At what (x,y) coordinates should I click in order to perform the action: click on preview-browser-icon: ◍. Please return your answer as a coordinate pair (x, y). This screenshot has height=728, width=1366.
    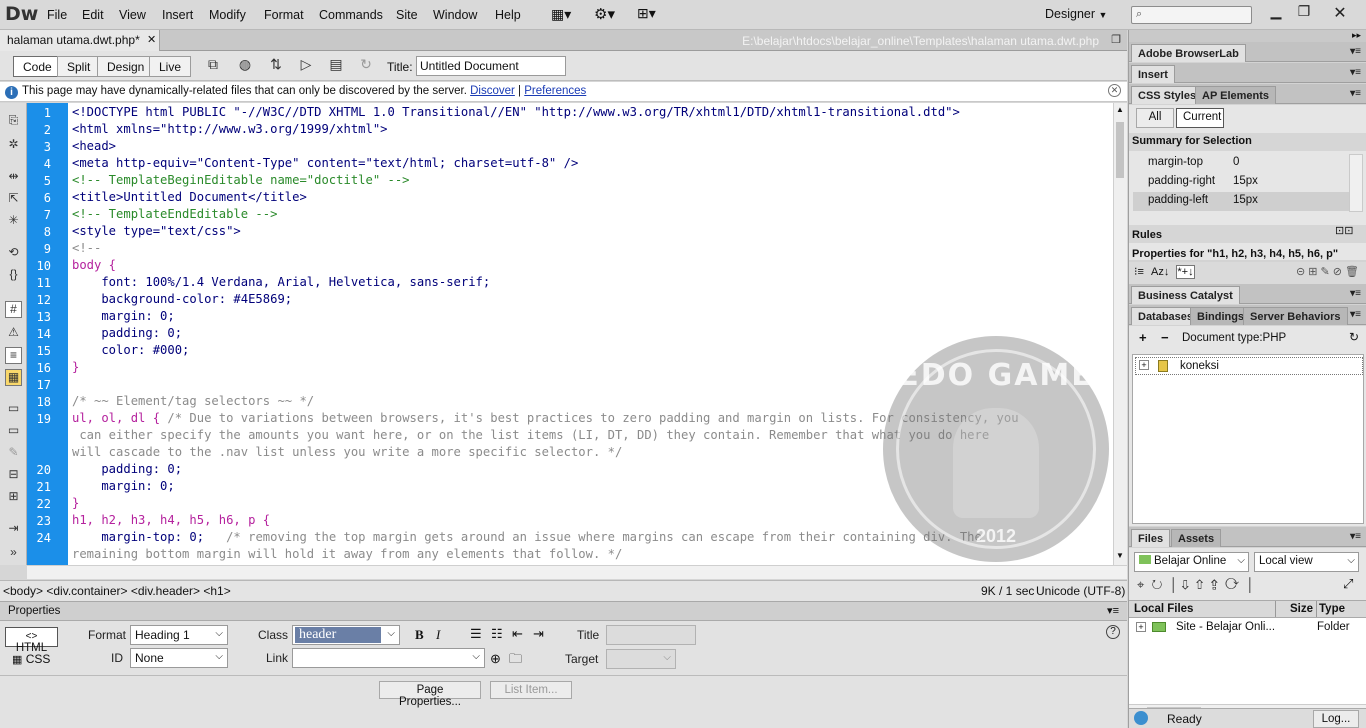
    Looking at the image, I should click on (245, 66).